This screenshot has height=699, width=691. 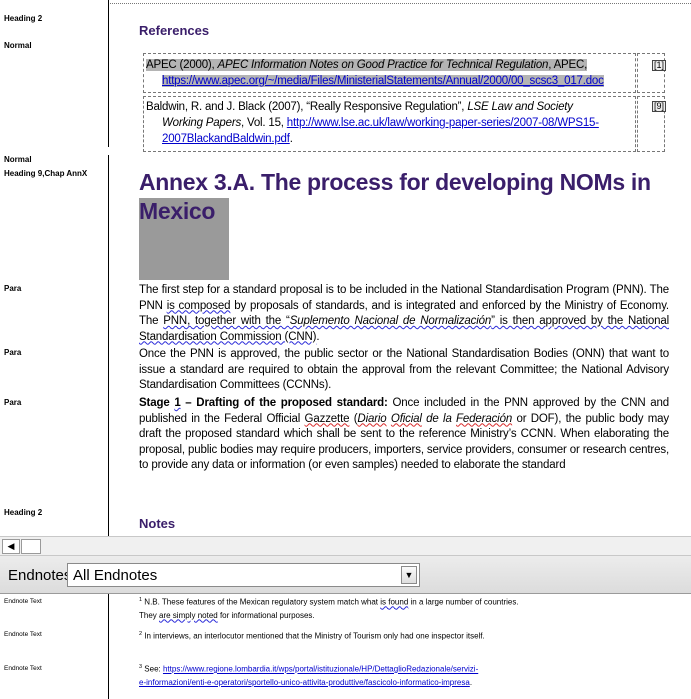 I want to click on horizontal-scrollbar: ◀, so click(x=345, y=546).